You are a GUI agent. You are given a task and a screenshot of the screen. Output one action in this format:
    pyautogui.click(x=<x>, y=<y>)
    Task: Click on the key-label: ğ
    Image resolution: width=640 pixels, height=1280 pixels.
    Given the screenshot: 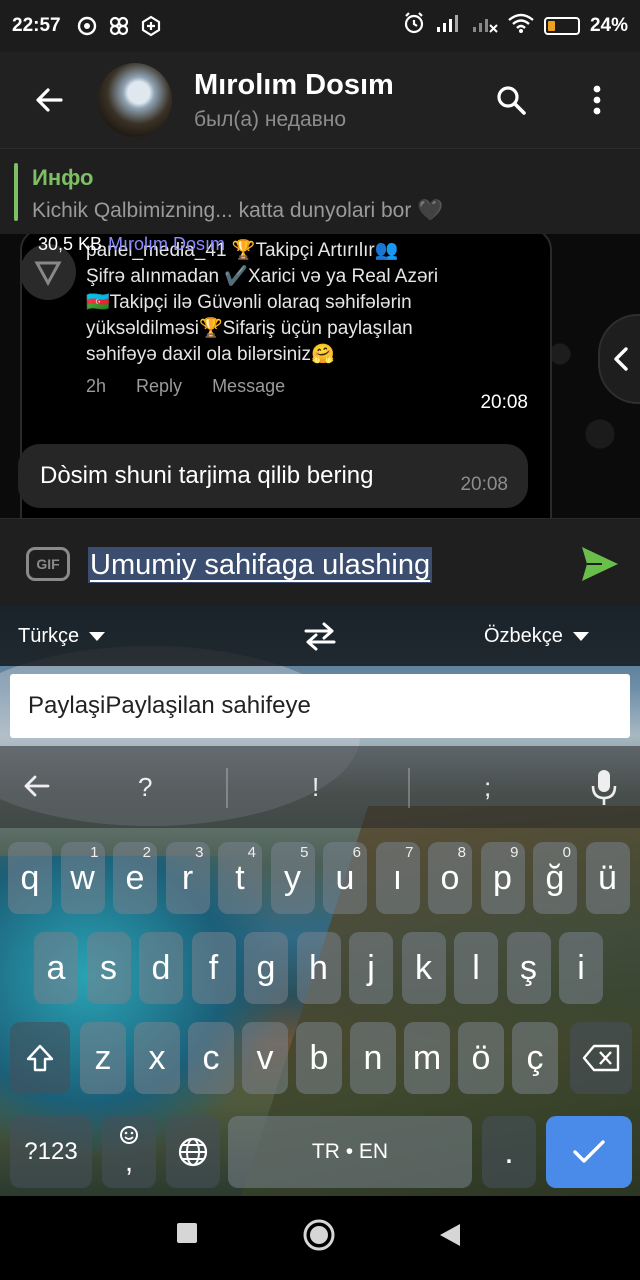 What is the action you would take?
    pyautogui.click(x=555, y=877)
    